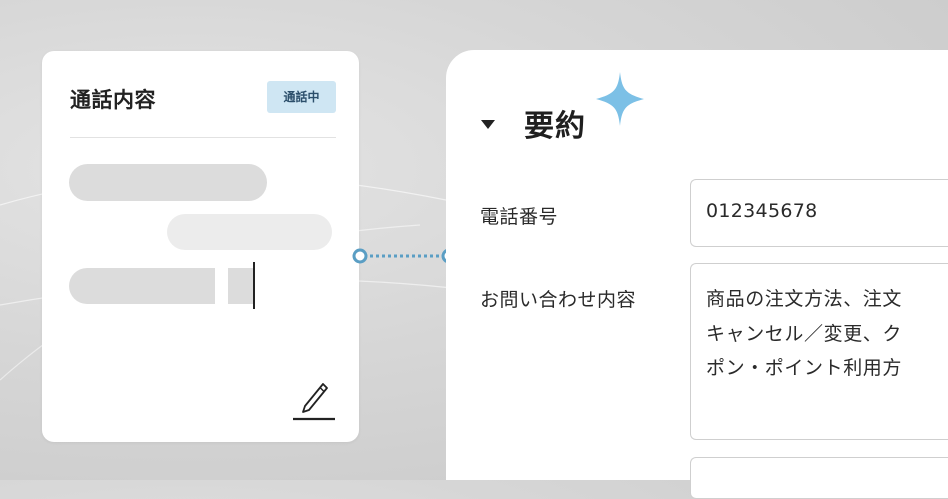 This screenshot has height=499, width=948. I want to click on inquiry-line: 商品の注文方法、注文, so click(804, 299).